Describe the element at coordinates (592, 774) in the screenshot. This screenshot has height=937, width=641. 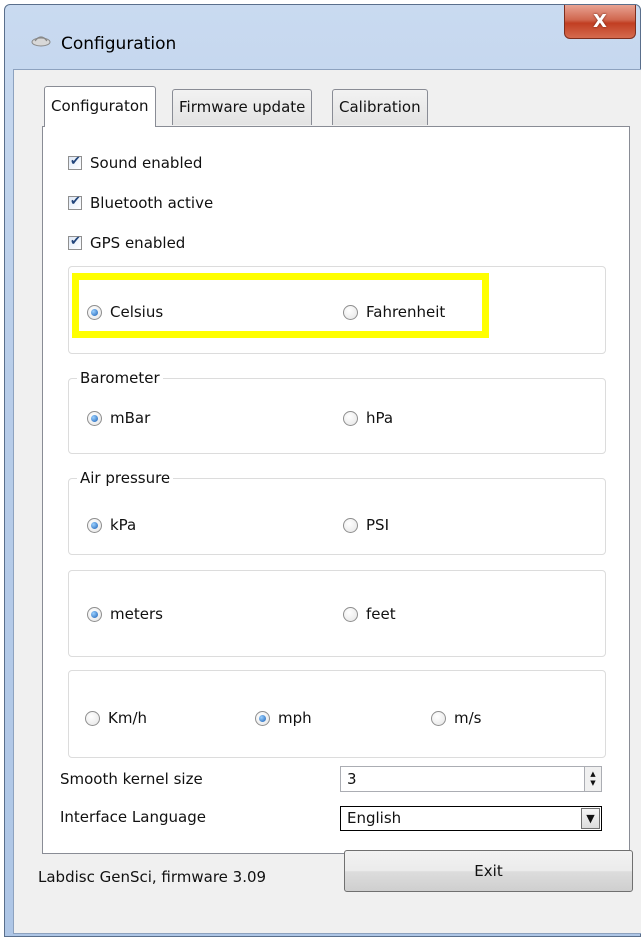
I see `spin-up-icon: ▲` at that location.